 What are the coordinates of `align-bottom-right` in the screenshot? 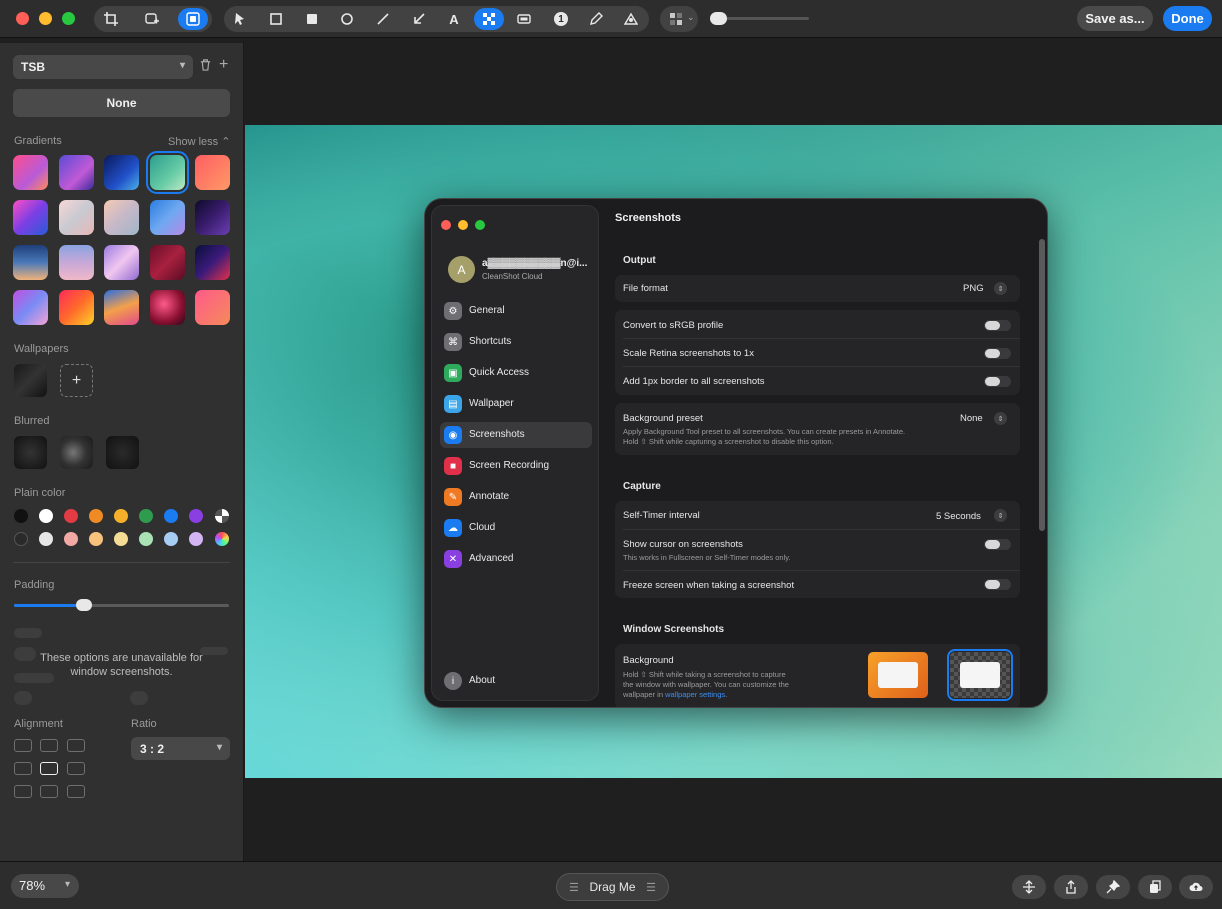 It's located at (76, 791).